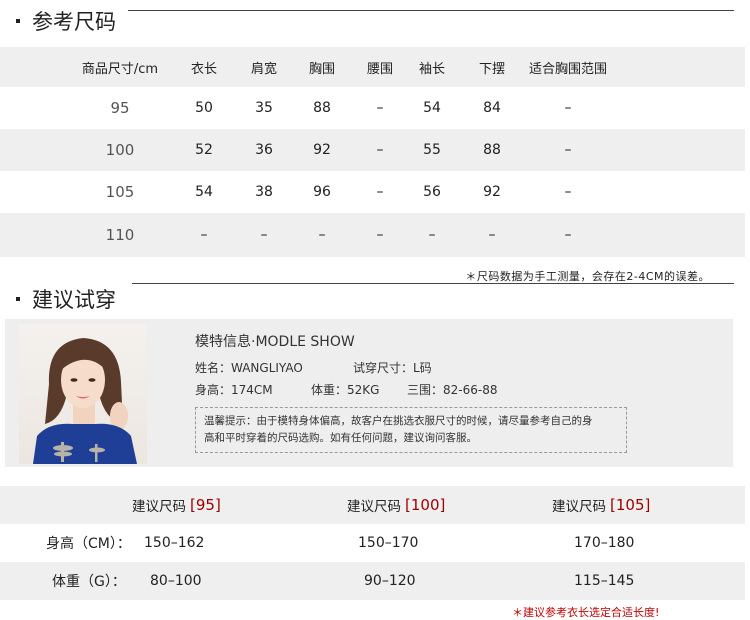 The width and height of the screenshot is (750, 620). Describe the element at coordinates (120, 150) in the screenshot. I see `row-size: 100` at that location.